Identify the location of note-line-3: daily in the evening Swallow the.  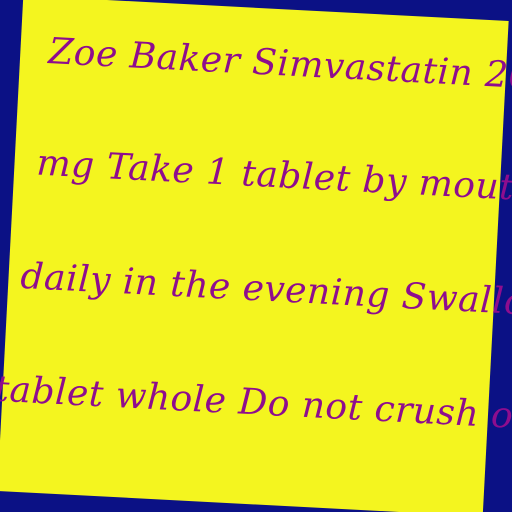
(265, 292).